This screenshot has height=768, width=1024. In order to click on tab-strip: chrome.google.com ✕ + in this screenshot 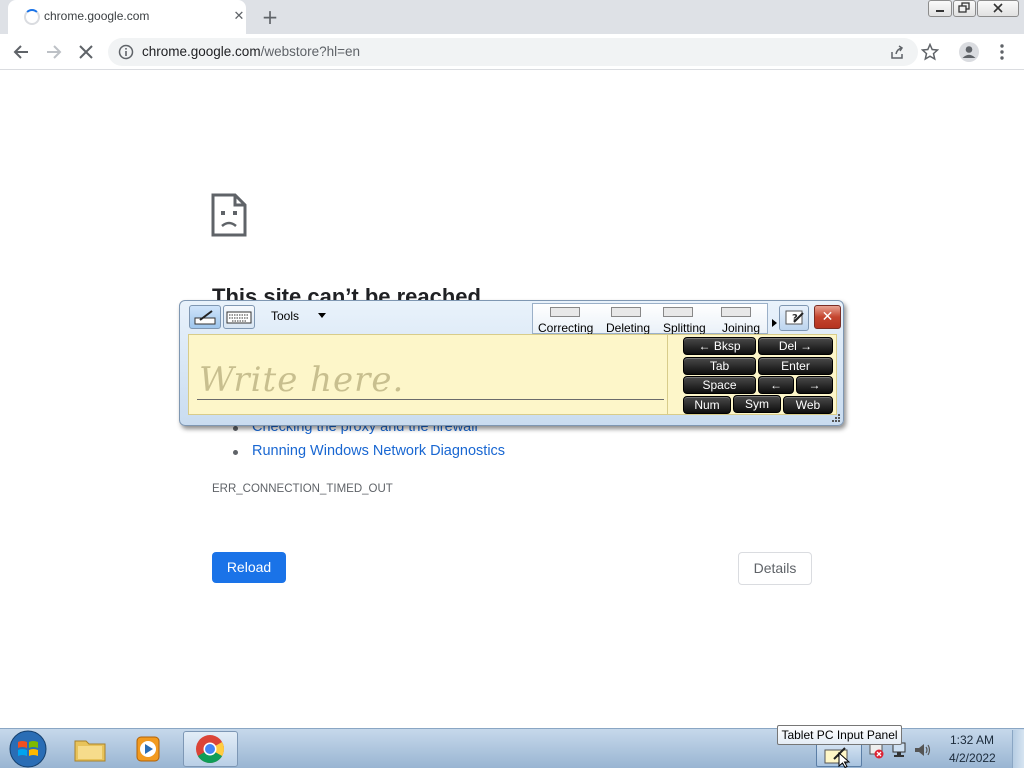, I will do `click(512, 17)`.